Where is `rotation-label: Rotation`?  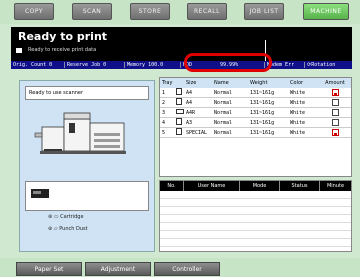 rotation-label: Rotation is located at coordinates (323, 65).